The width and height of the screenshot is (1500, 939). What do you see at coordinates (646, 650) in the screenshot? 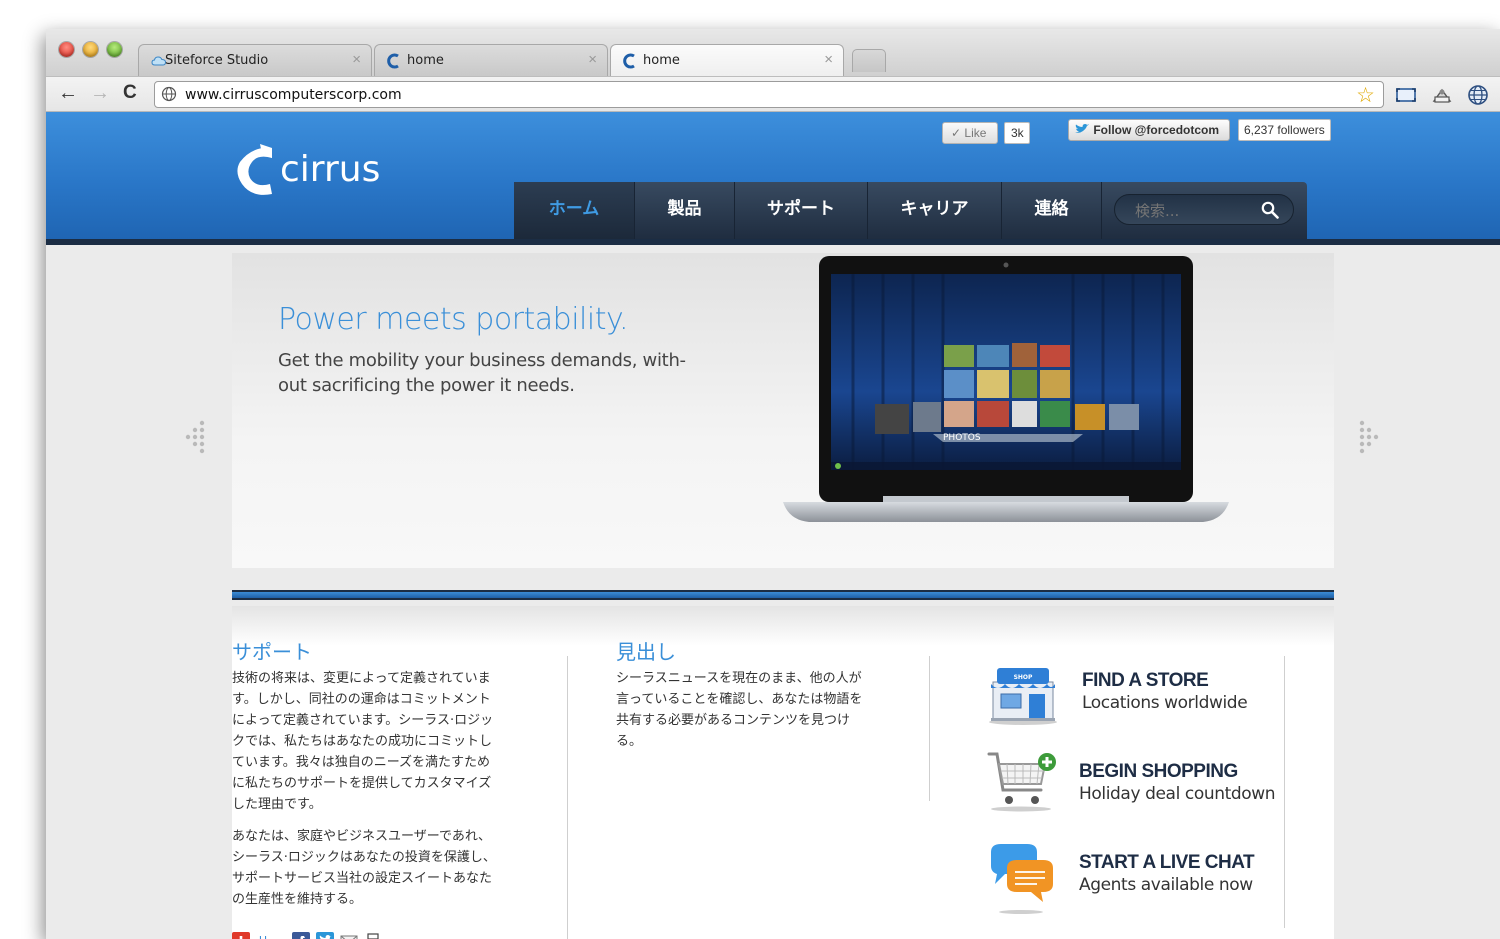
I see `headline-heading: 見出し` at bounding box center [646, 650].